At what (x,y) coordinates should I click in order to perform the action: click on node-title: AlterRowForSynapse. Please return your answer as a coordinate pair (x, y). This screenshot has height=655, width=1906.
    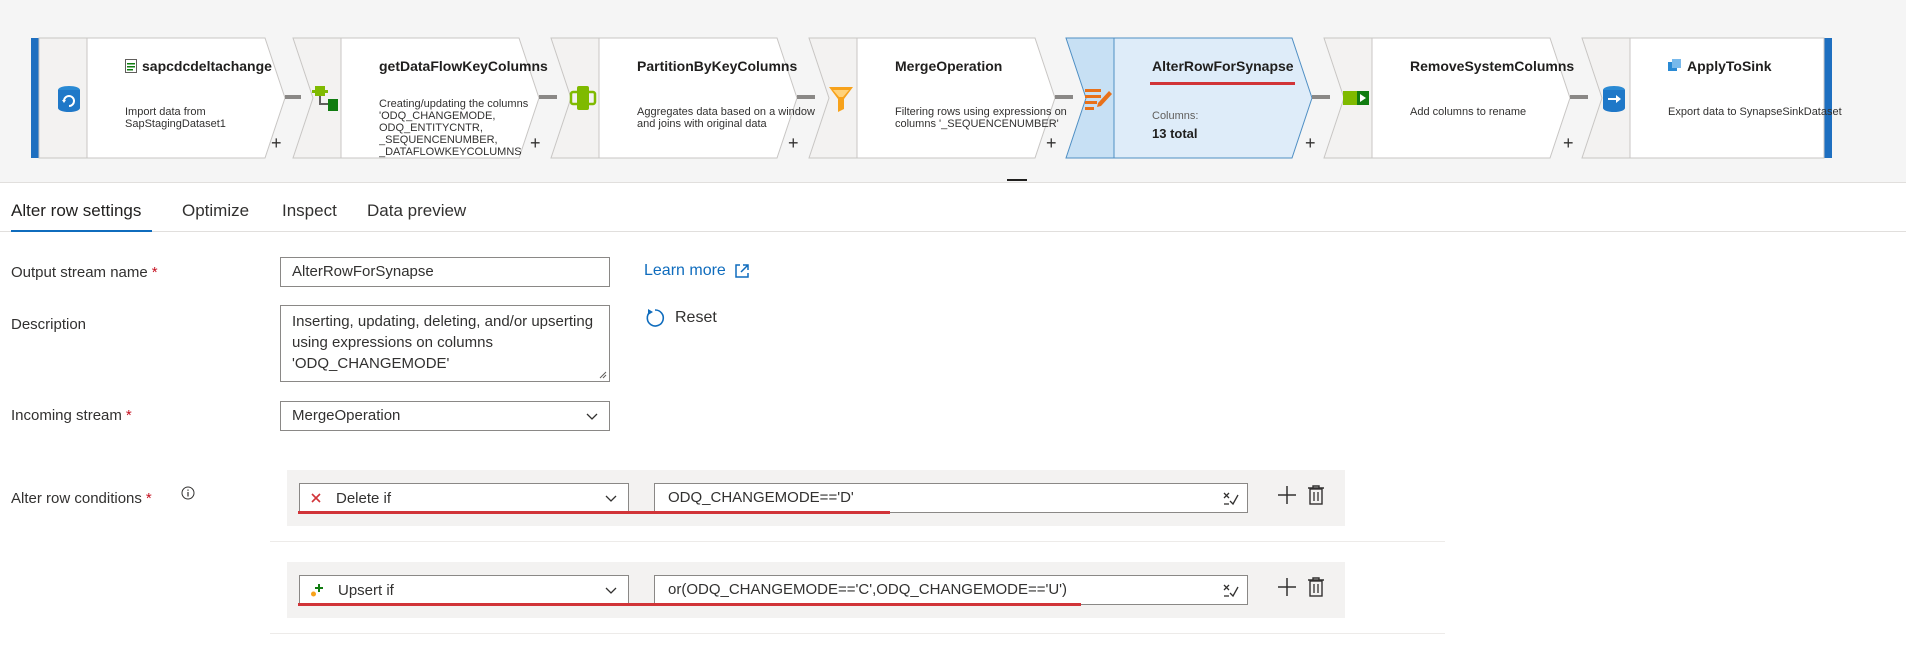
    Looking at the image, I should click on (1223, 66).